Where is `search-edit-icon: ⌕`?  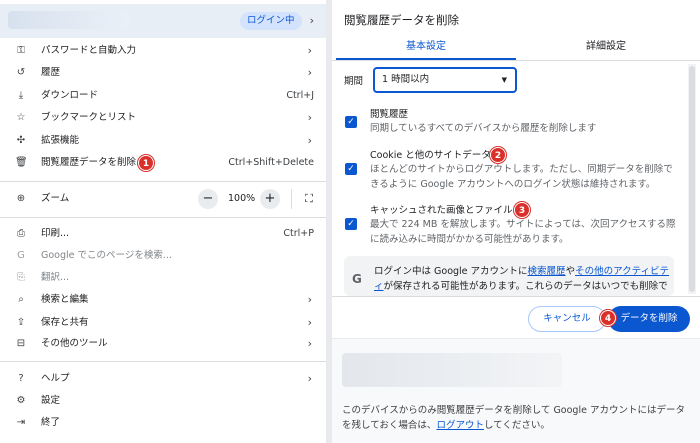 search-edit-icon: ⌕ is located at coordinates (21, 299).